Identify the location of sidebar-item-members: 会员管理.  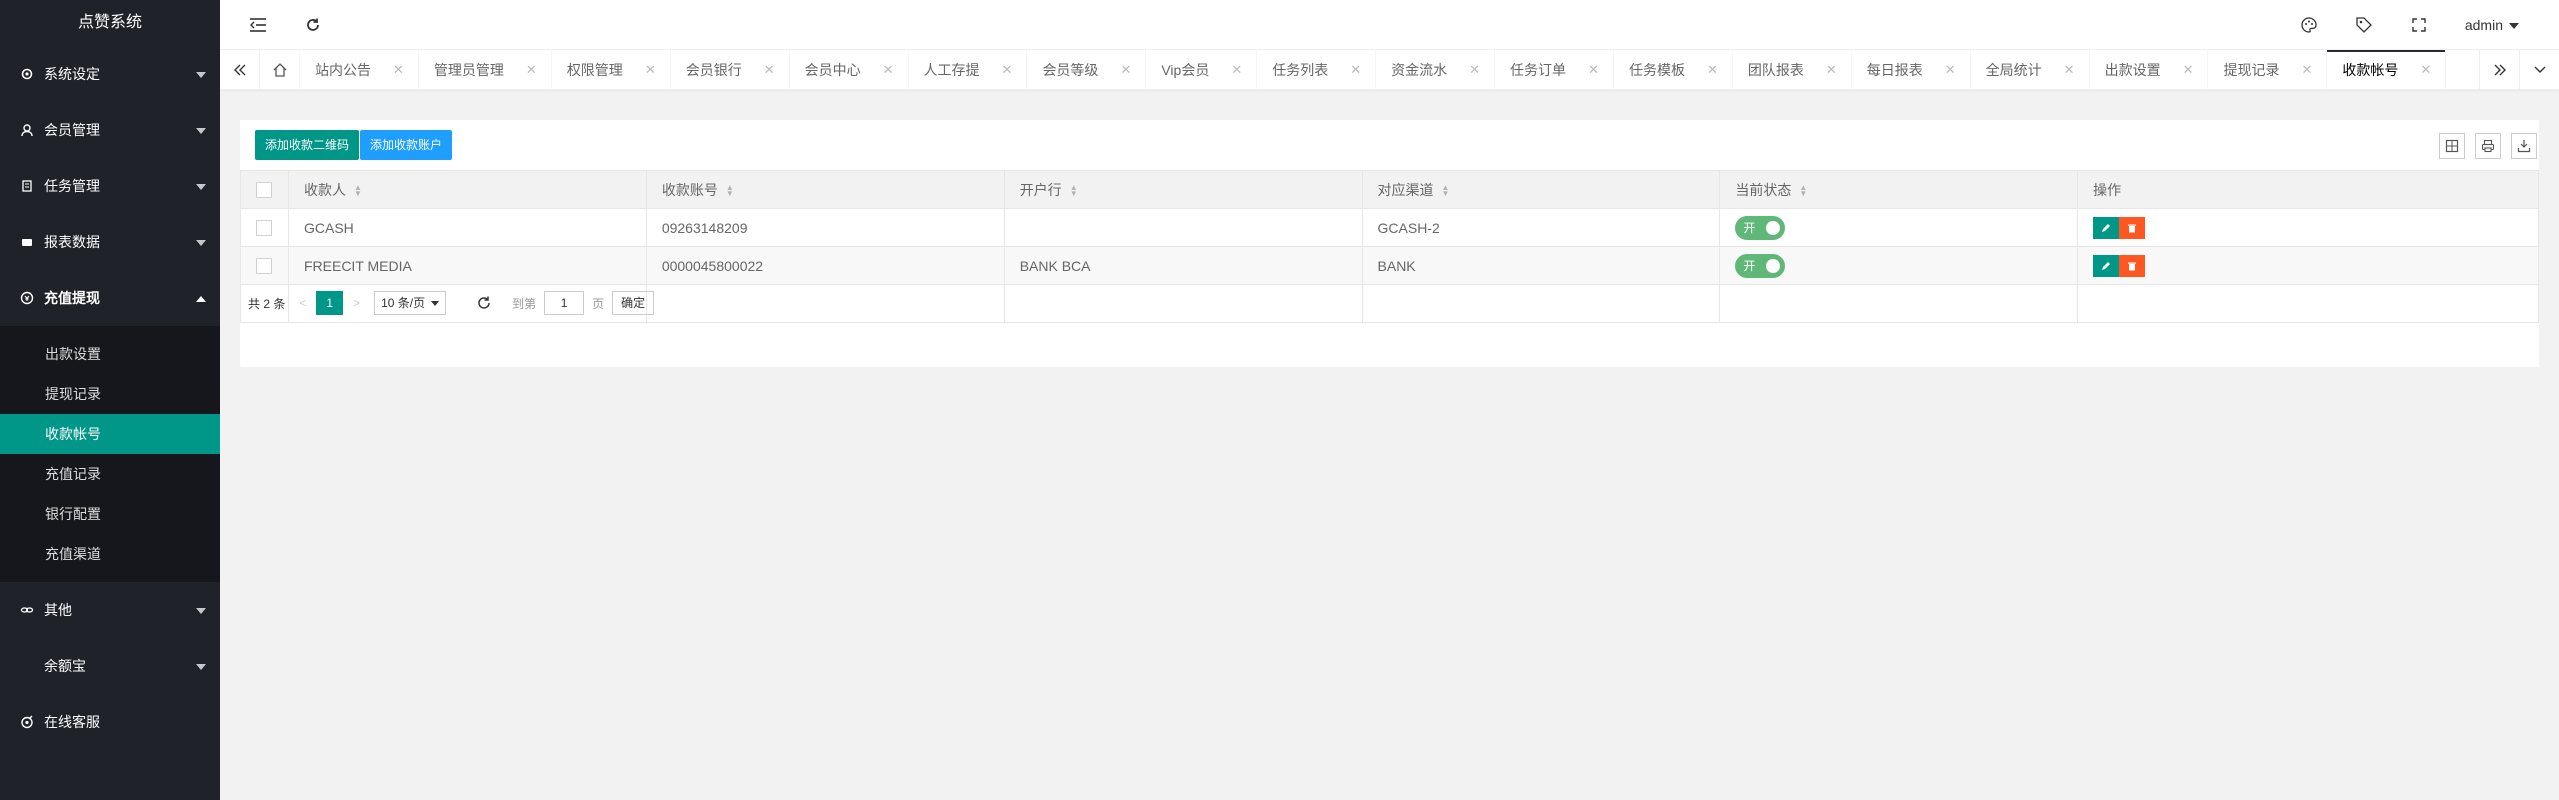
(110, 130).